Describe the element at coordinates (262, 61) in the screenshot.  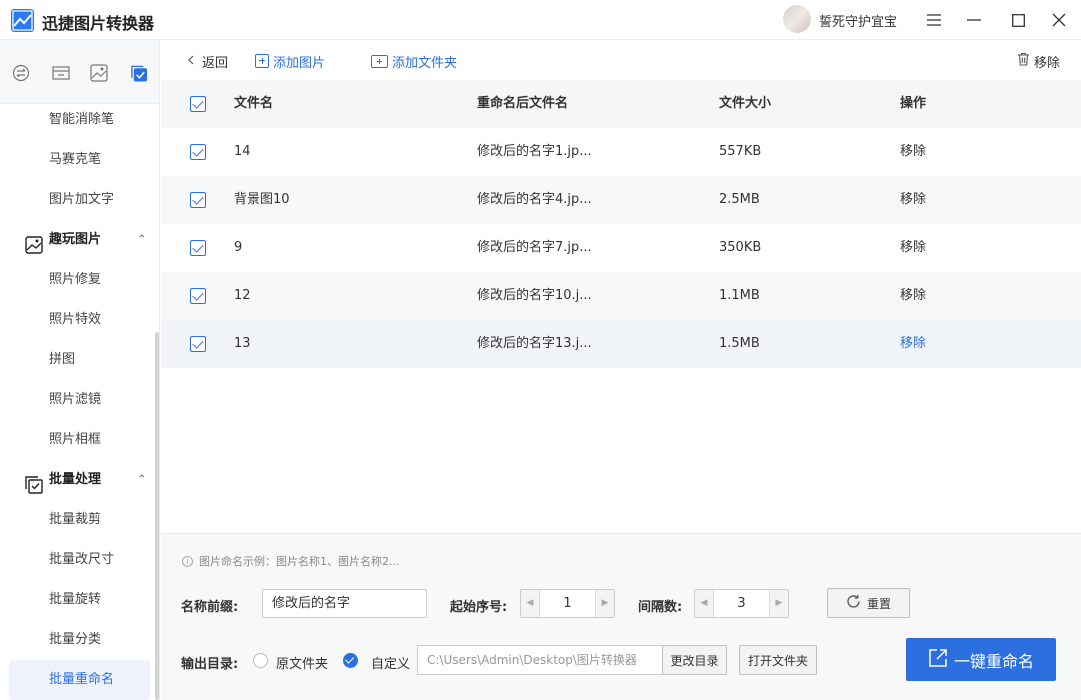
I see `add-image-icon` at that location.